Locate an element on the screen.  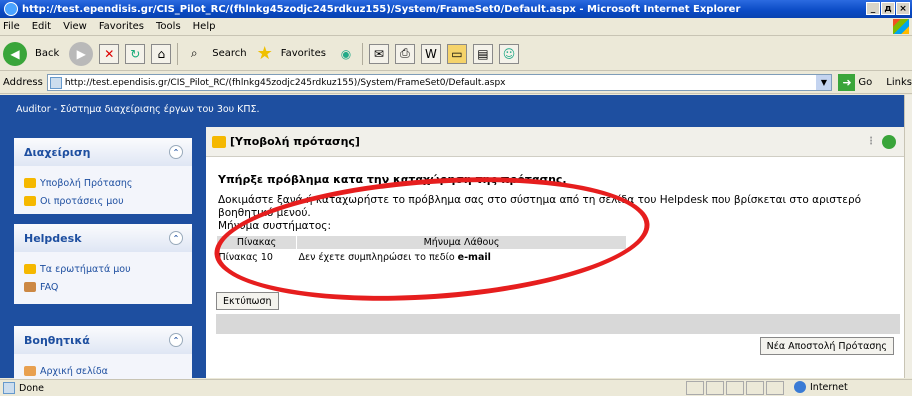
forward-arrow-icon: ▶ is located at coordinates (81, 53).